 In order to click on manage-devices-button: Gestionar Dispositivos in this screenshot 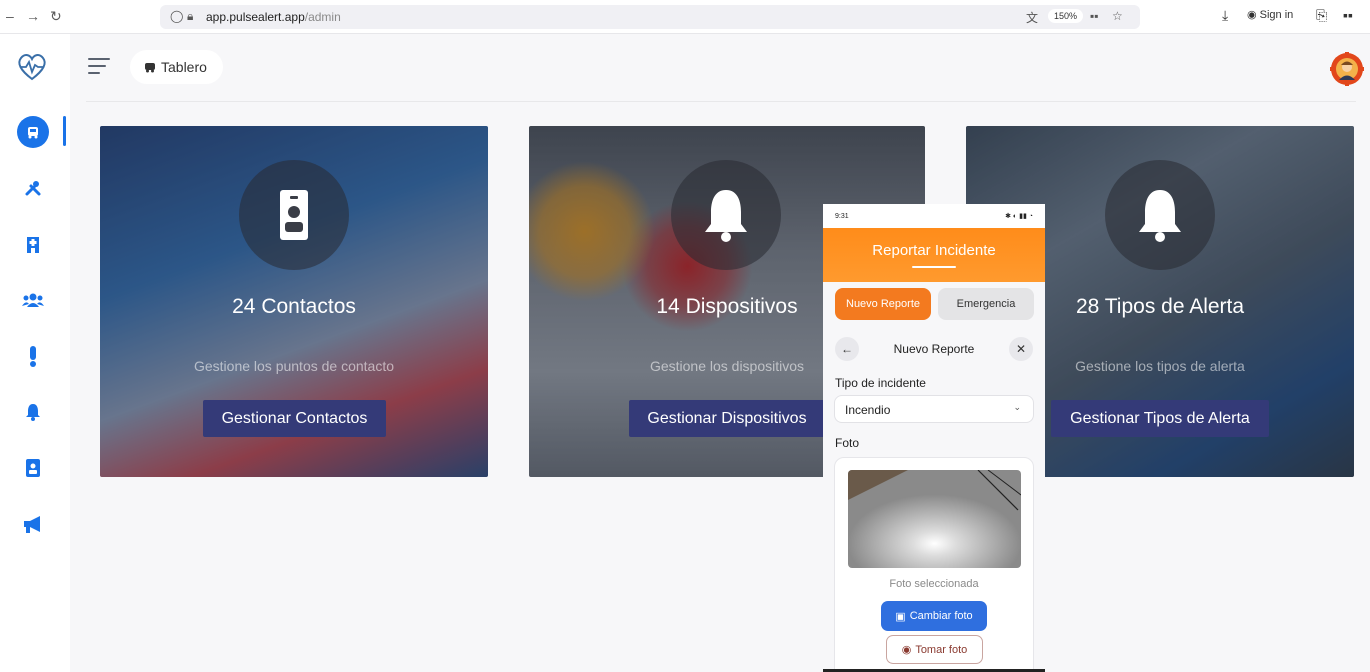, I will do `click(727, 418)`.